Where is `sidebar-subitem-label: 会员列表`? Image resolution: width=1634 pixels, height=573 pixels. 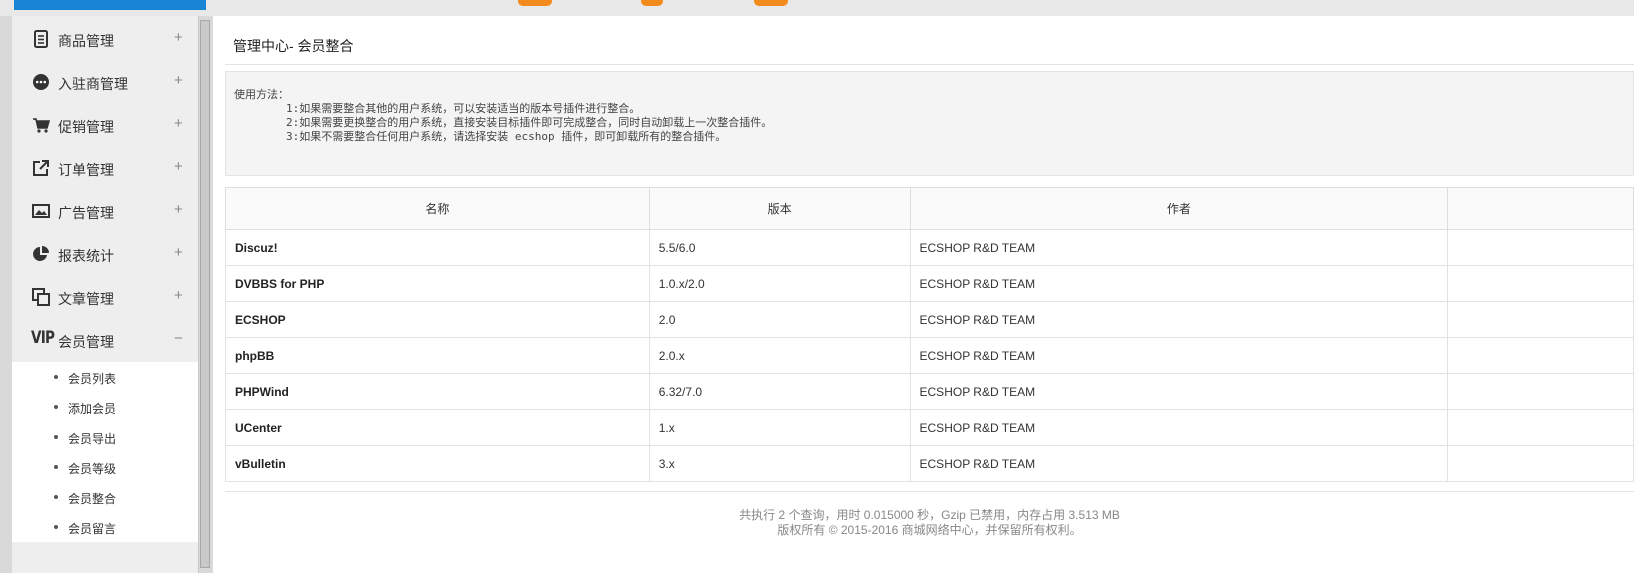
sidebar-subitem-label: 会员列表 is located at coordinates (92, 379).